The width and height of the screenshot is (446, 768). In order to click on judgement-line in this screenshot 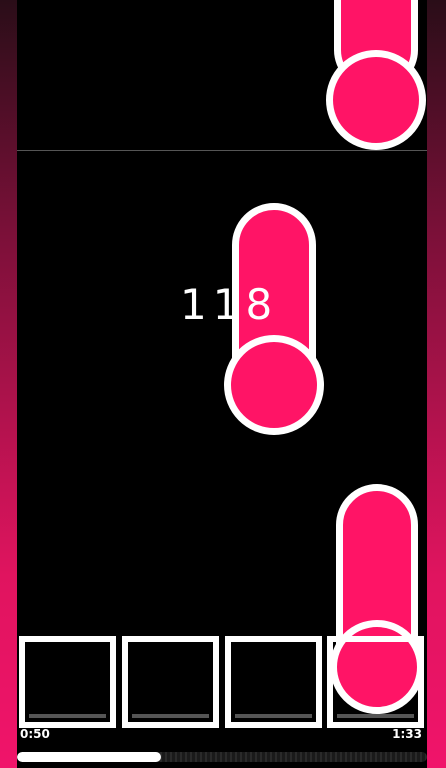, I will do `click(222, 150)`.